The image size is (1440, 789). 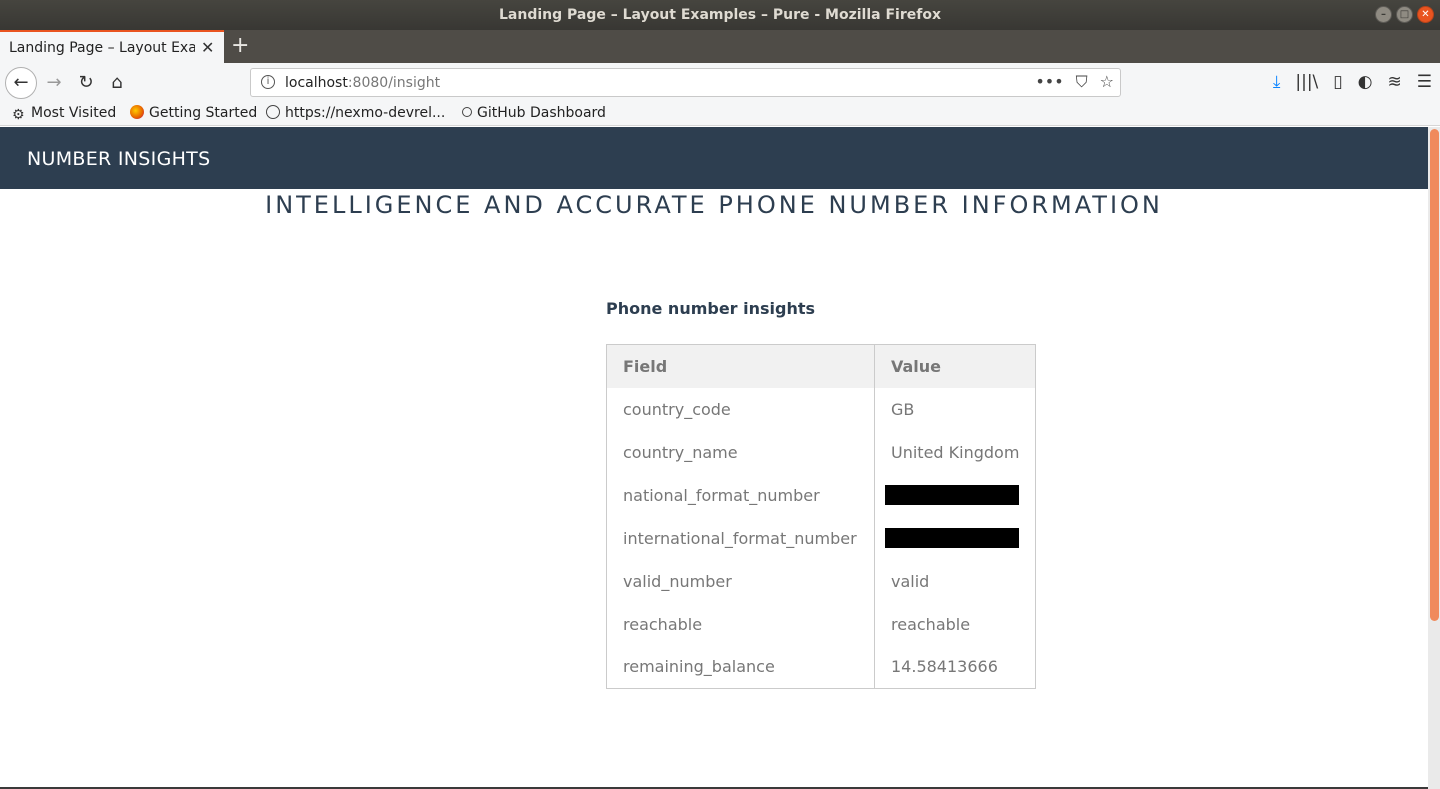 I want to click on bookmark-getting-started: Getting Started, so click(x=193, y=113).